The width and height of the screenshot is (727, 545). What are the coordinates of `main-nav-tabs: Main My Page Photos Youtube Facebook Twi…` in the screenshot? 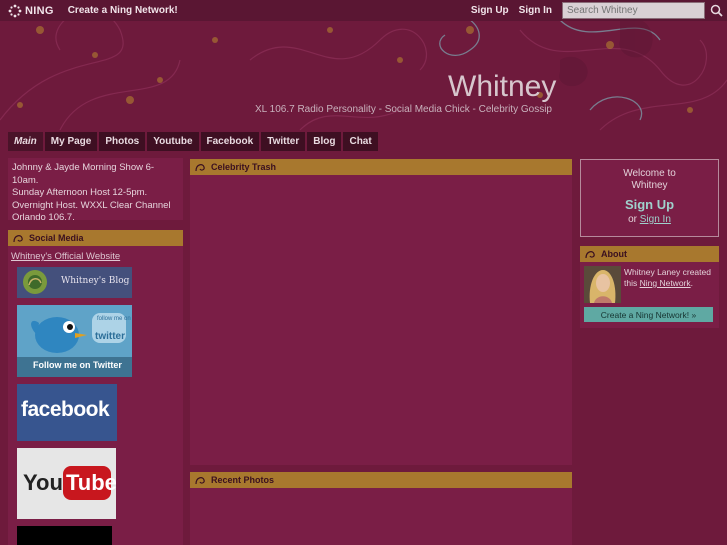 It's located at (194, 141).